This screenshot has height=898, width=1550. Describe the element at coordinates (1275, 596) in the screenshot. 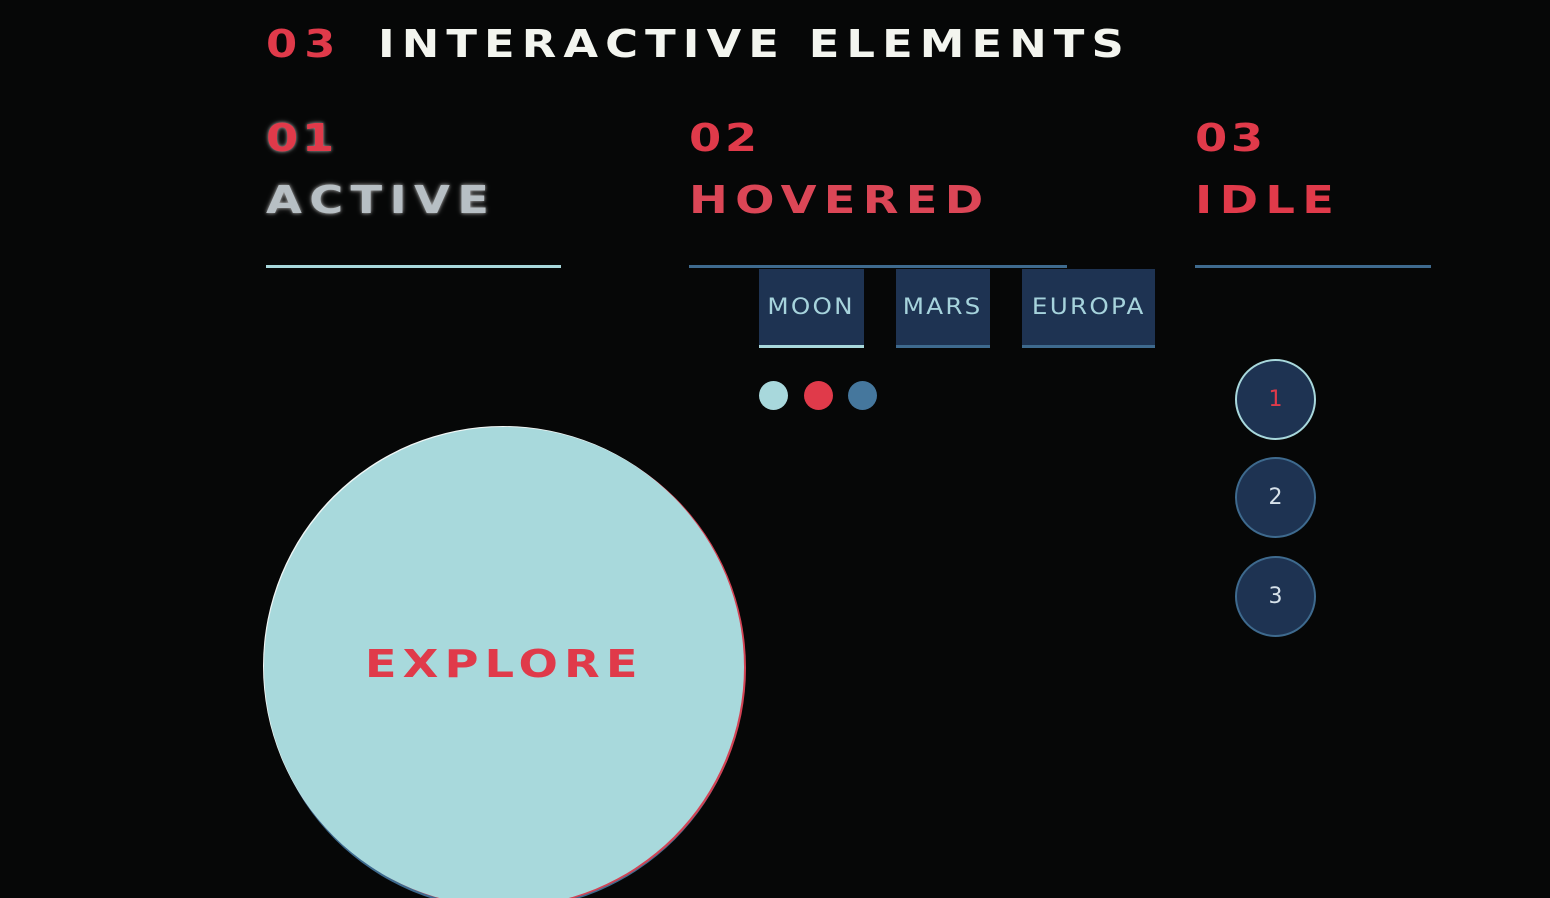

I see `number-button-3: 3` at that location.